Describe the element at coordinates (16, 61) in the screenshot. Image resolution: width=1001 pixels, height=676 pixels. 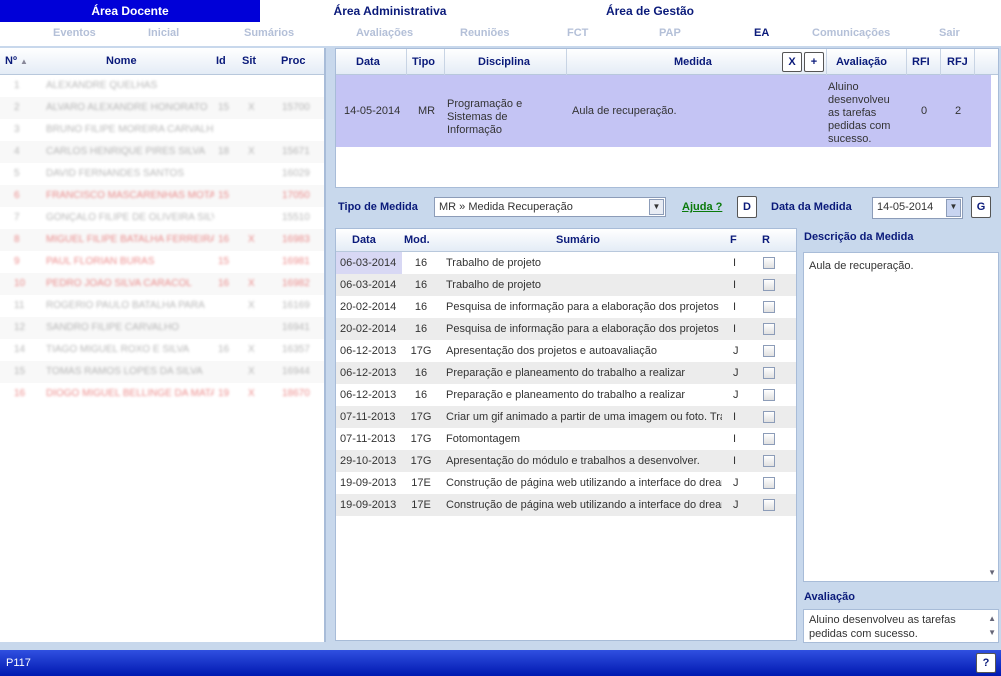
I see `col-num-header: Nº ▲` at that location.